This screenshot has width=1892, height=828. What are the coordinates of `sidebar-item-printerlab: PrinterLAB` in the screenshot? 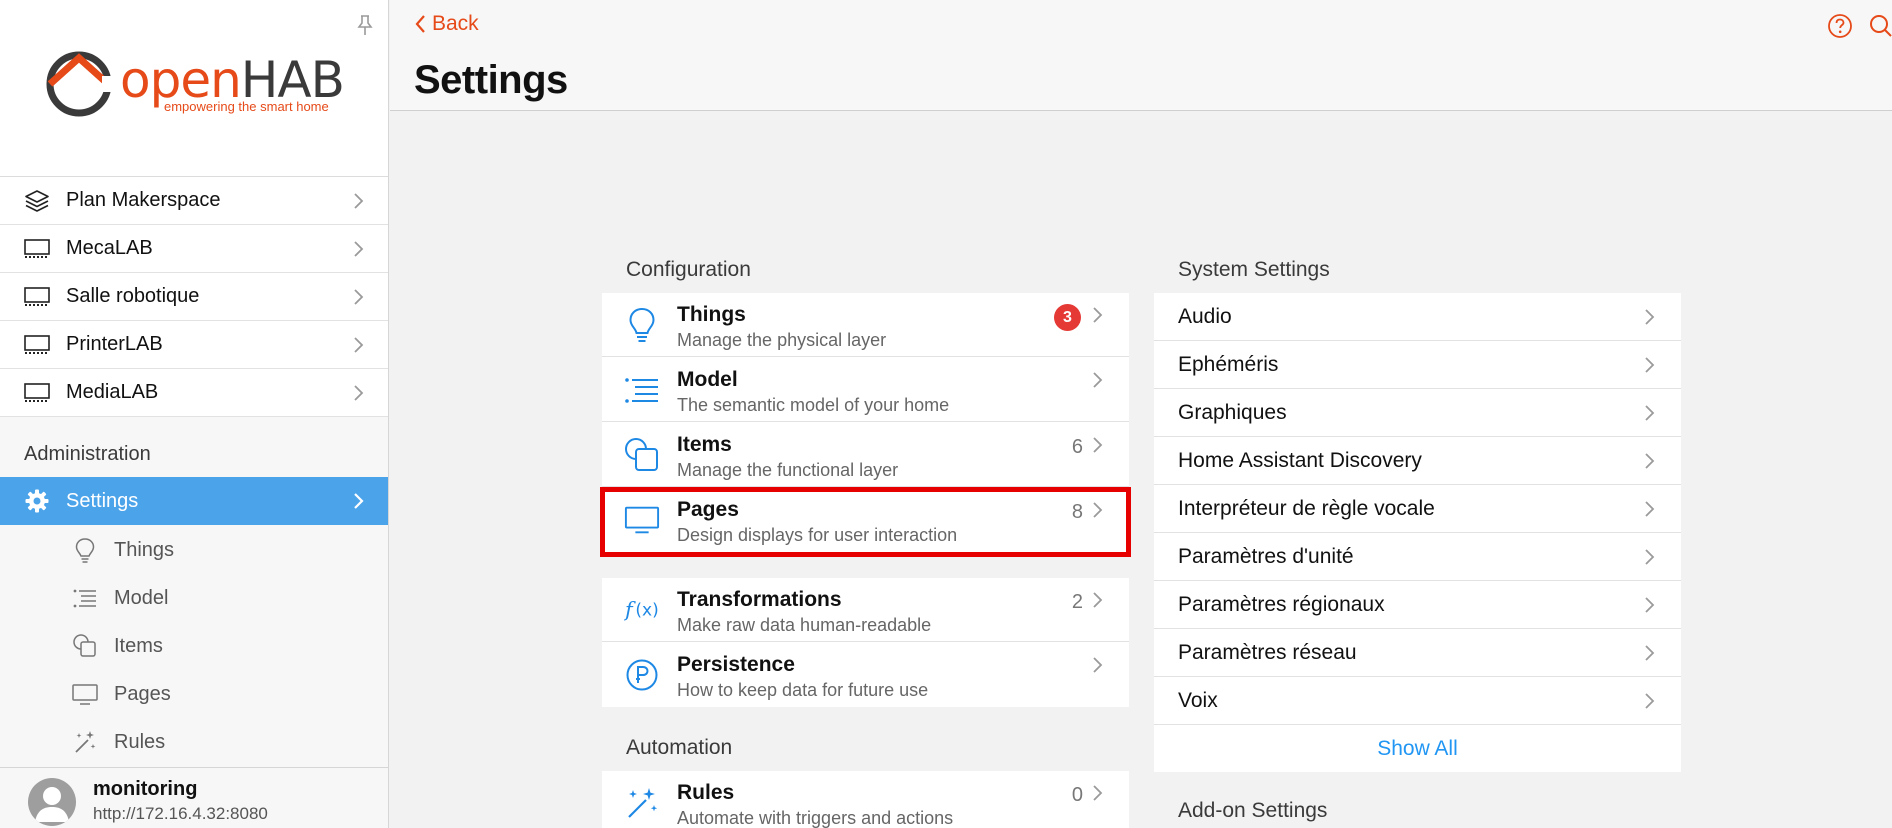 It's located at (194, 345).